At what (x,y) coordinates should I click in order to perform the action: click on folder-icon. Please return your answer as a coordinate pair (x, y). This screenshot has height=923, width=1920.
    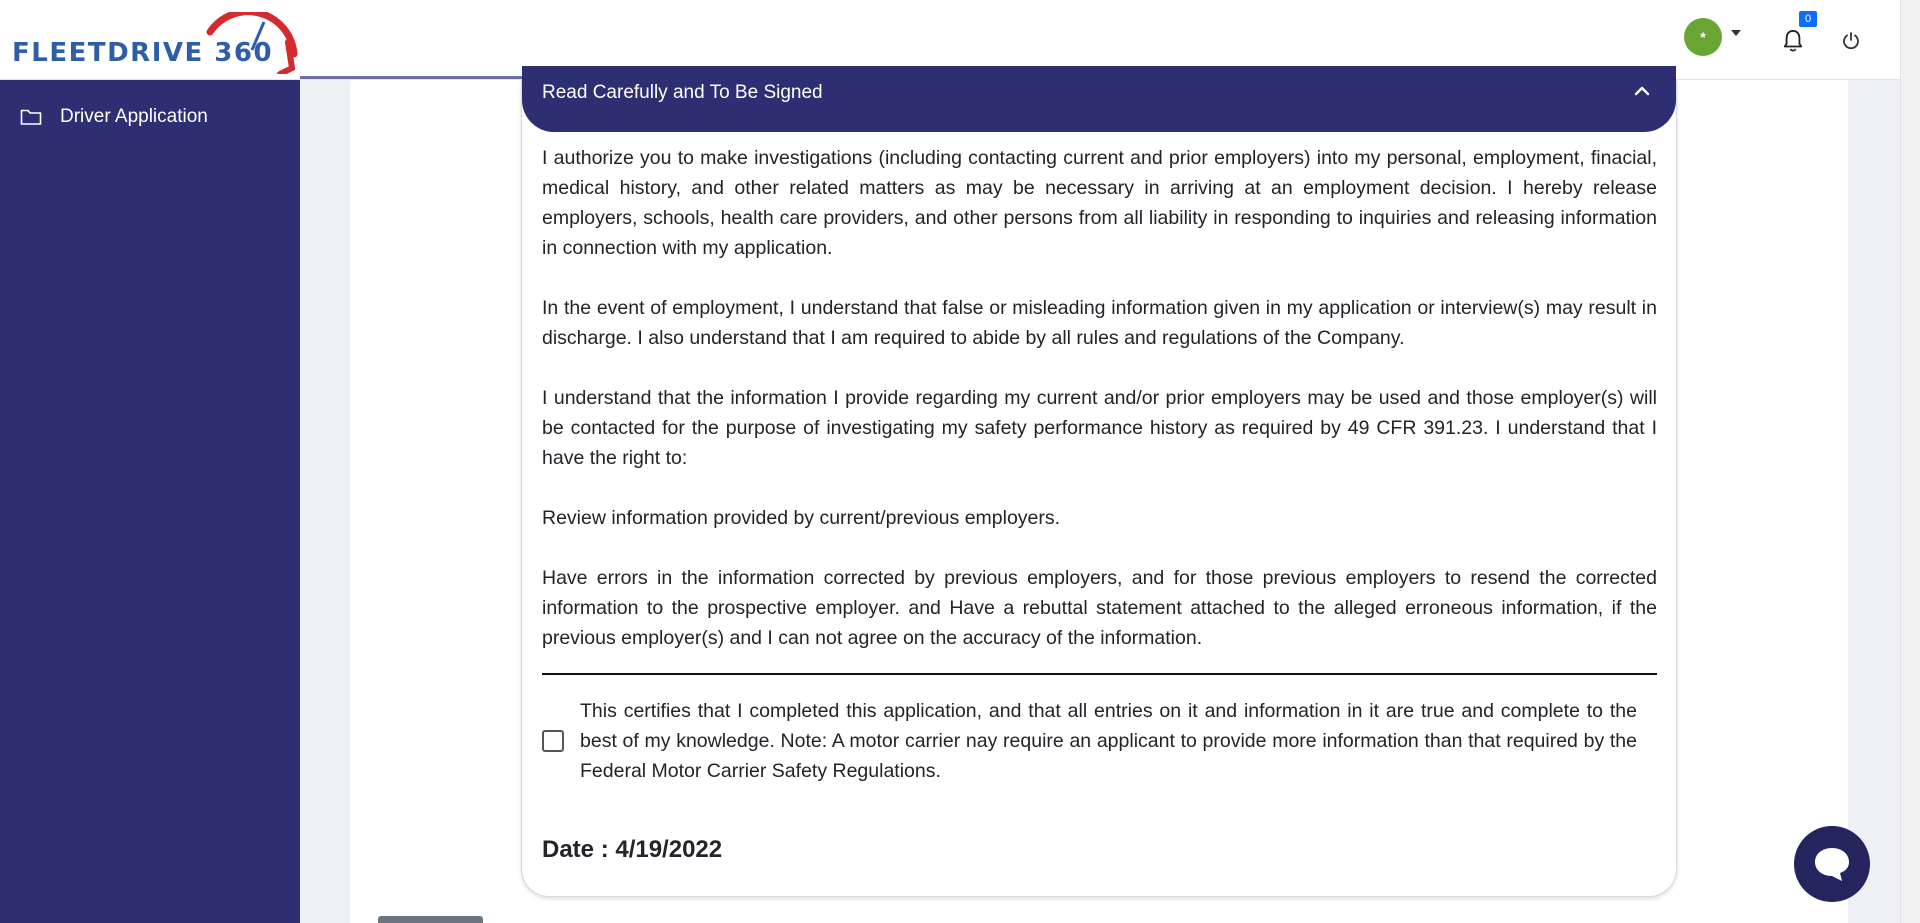
    Looking at the image, I should click on (31, 117).